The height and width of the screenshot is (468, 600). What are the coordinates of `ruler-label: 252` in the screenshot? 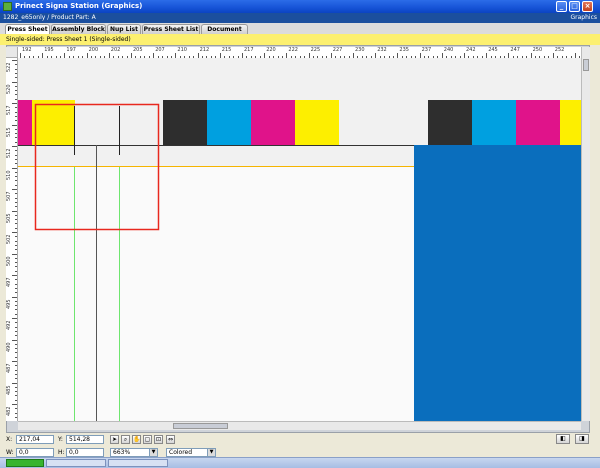 It's located at (559, 50).